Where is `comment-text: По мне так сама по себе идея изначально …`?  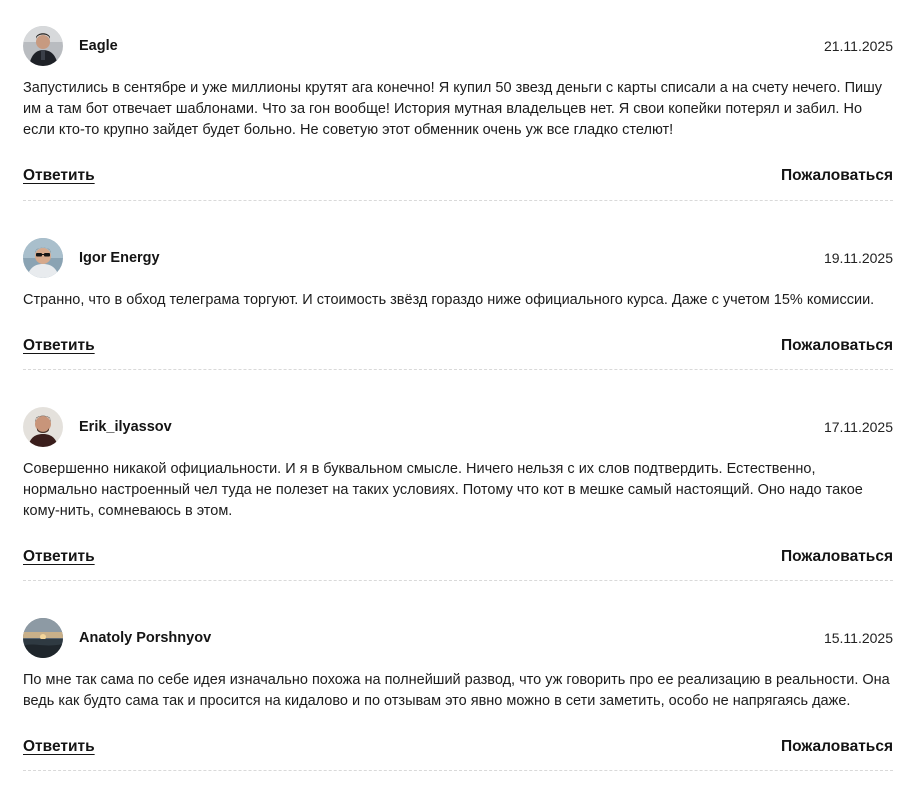 comment-text: По мне так сама по себе идея изначально … is located at coordinates (456, 690).